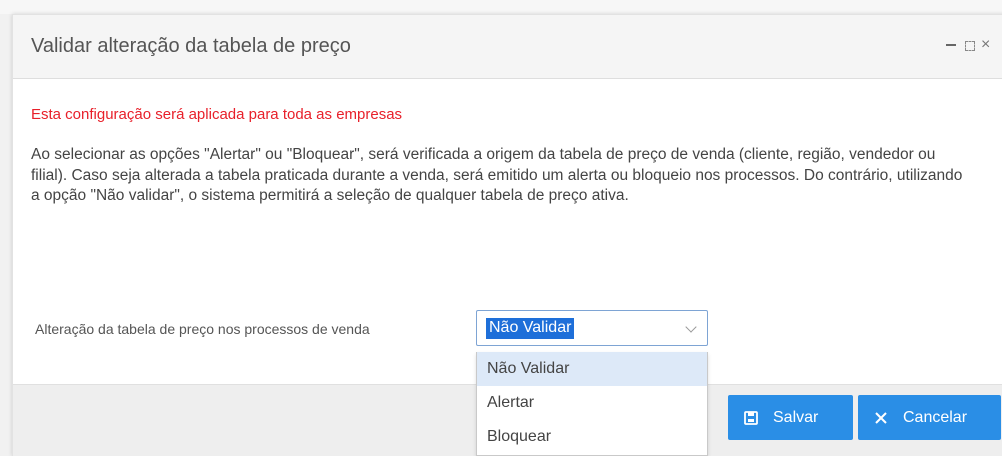 This screenshot has height=456, width=1002. I want to click on close-icon: ×, so click(985, 45).